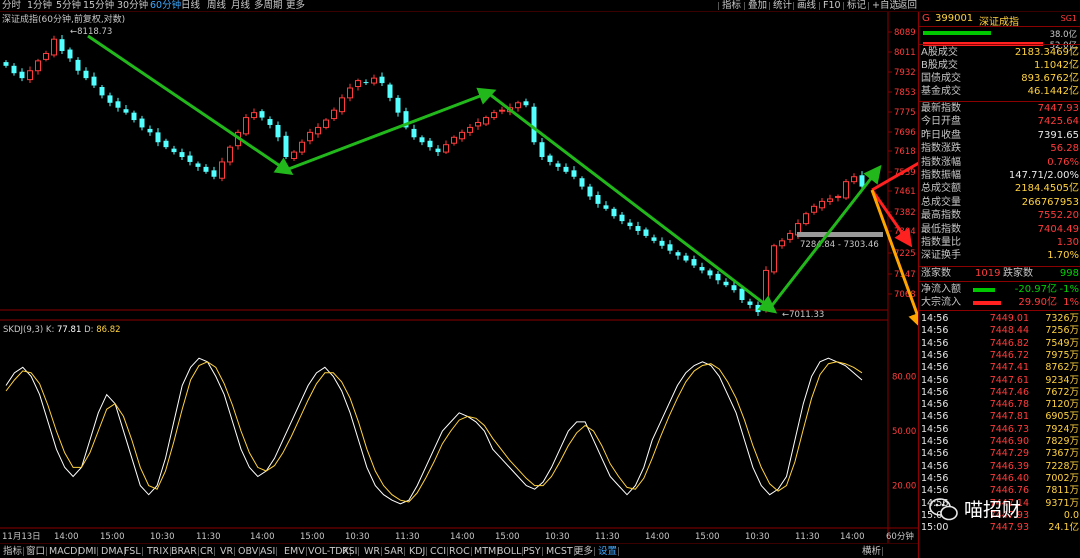 The width and height of the screenshot is (1080, 558). Describe the element at coordinates (975, 509) in the screenshot. I see `watermark: 喵招财` at that location.